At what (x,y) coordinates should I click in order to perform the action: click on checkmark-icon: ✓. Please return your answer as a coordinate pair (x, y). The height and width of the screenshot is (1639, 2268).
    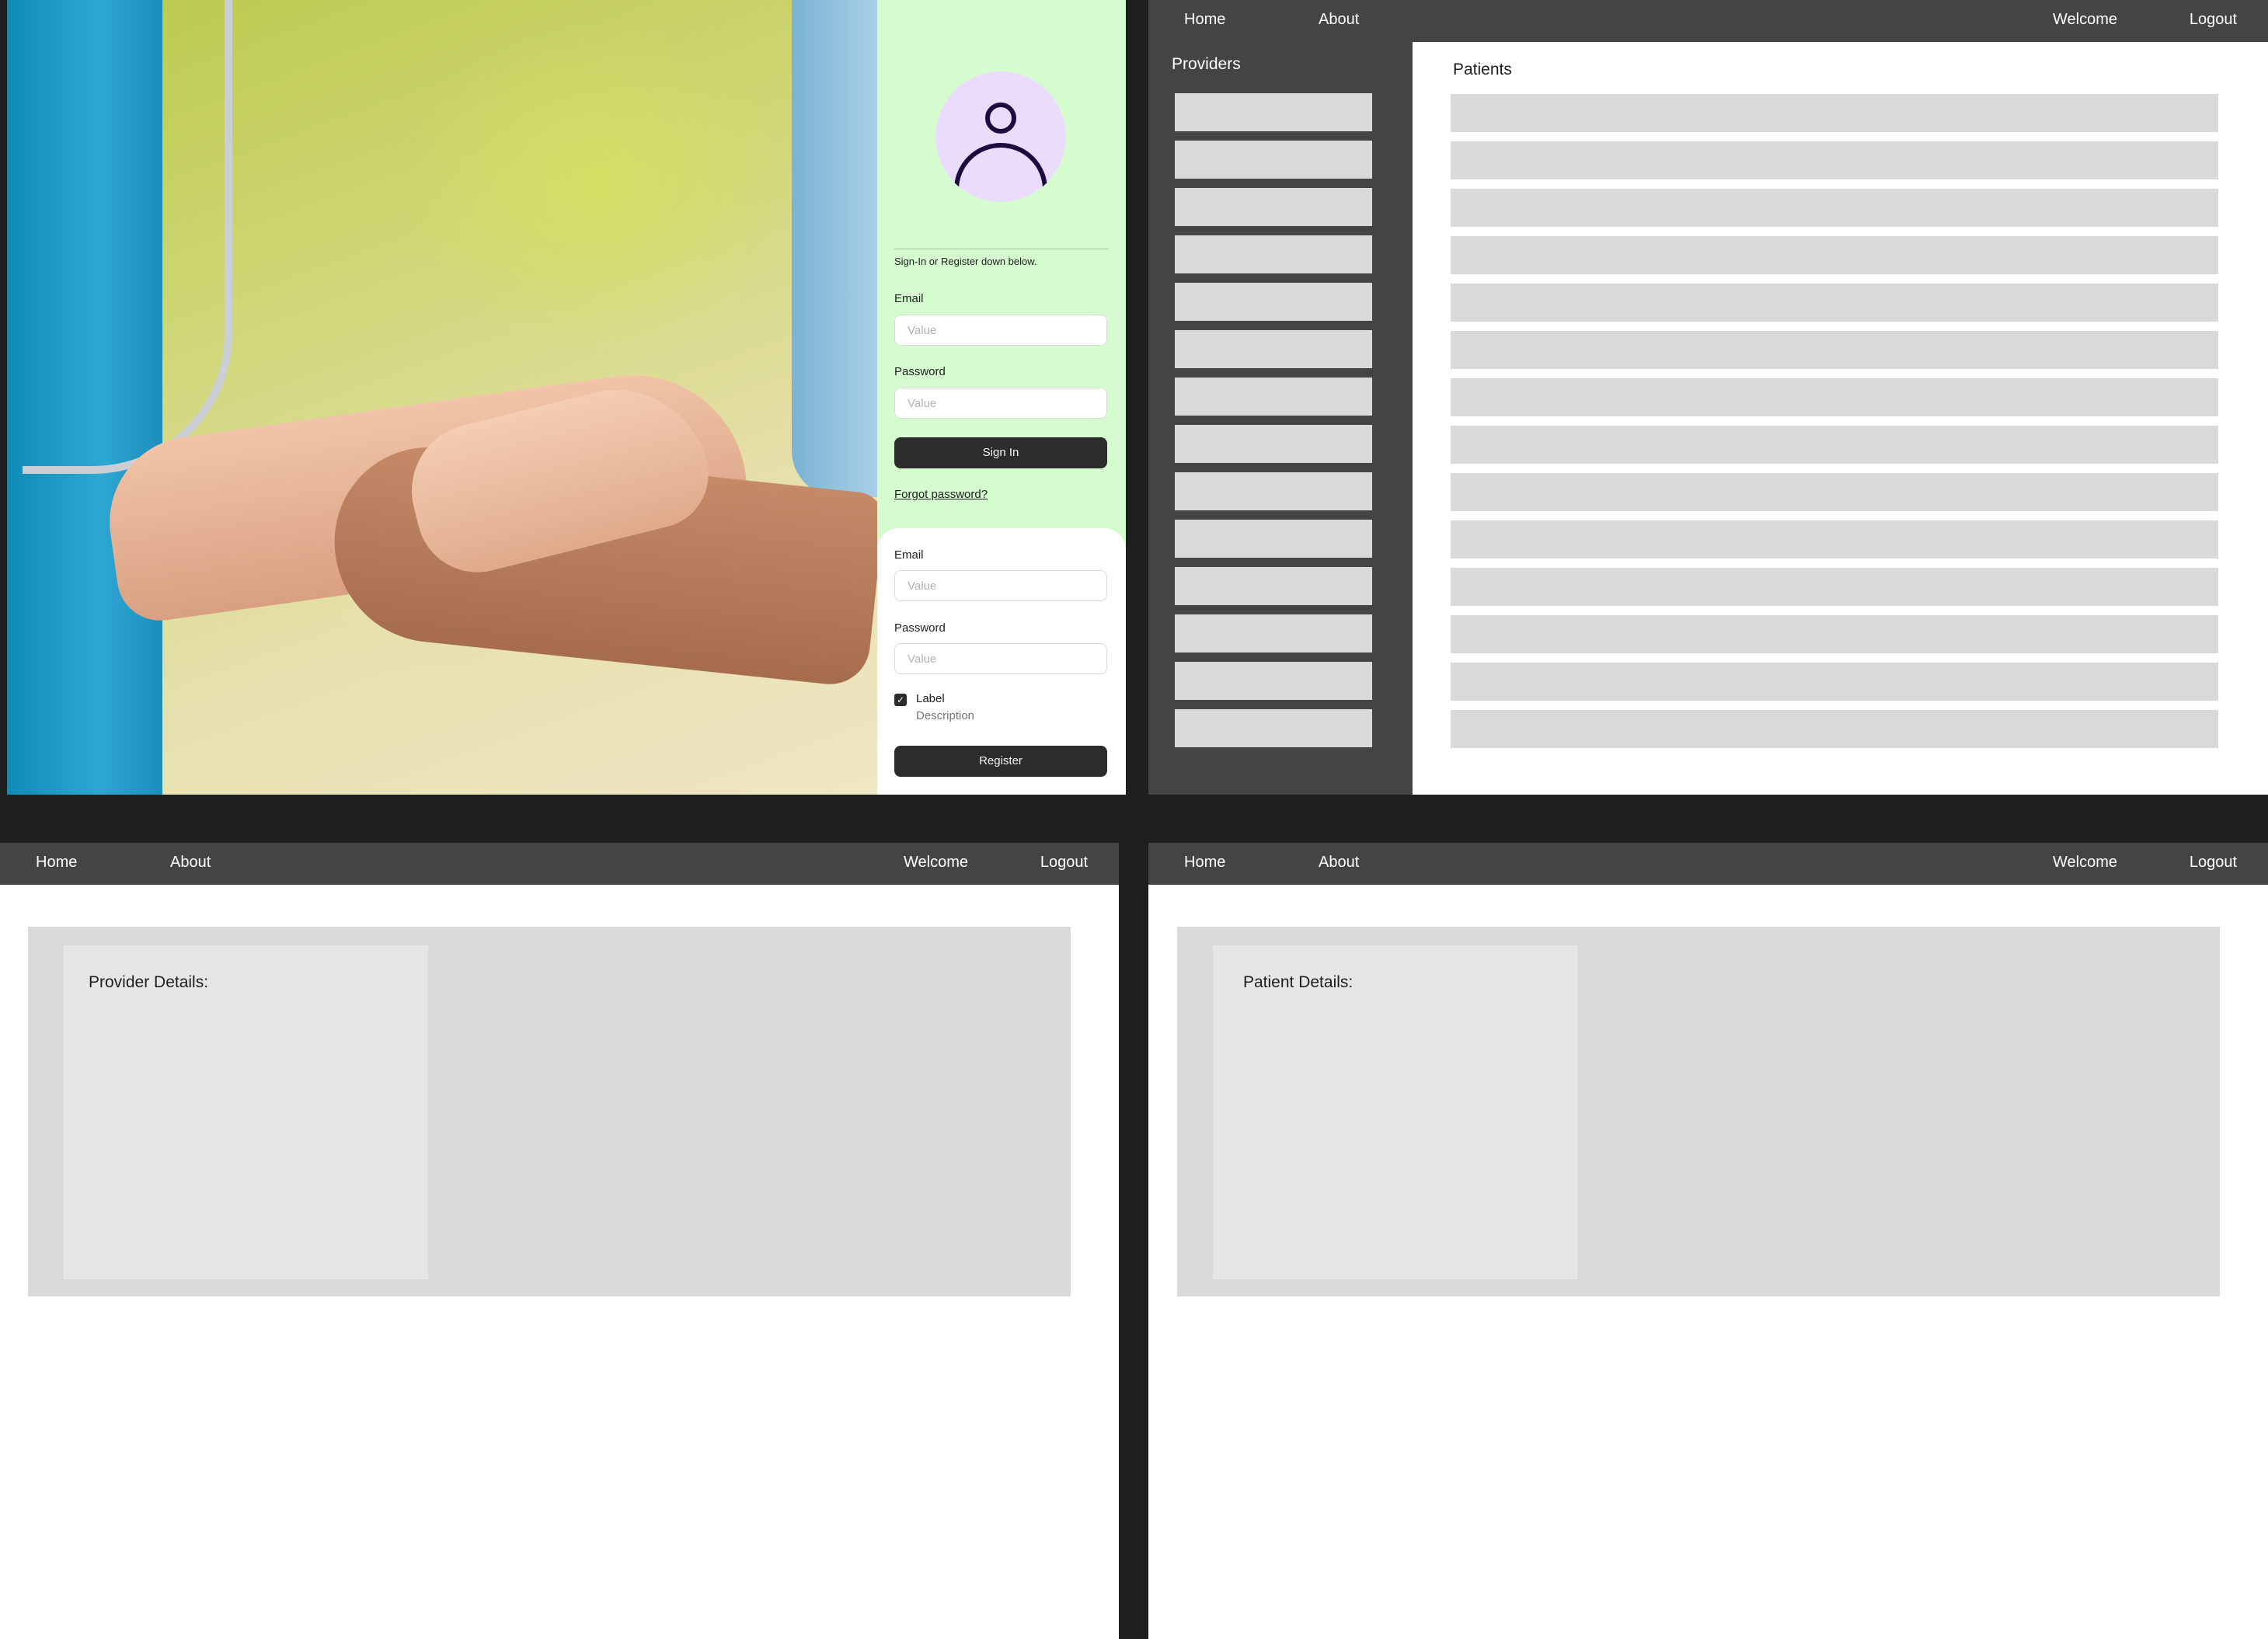
    Looking at the image, I should click on (900, 700).